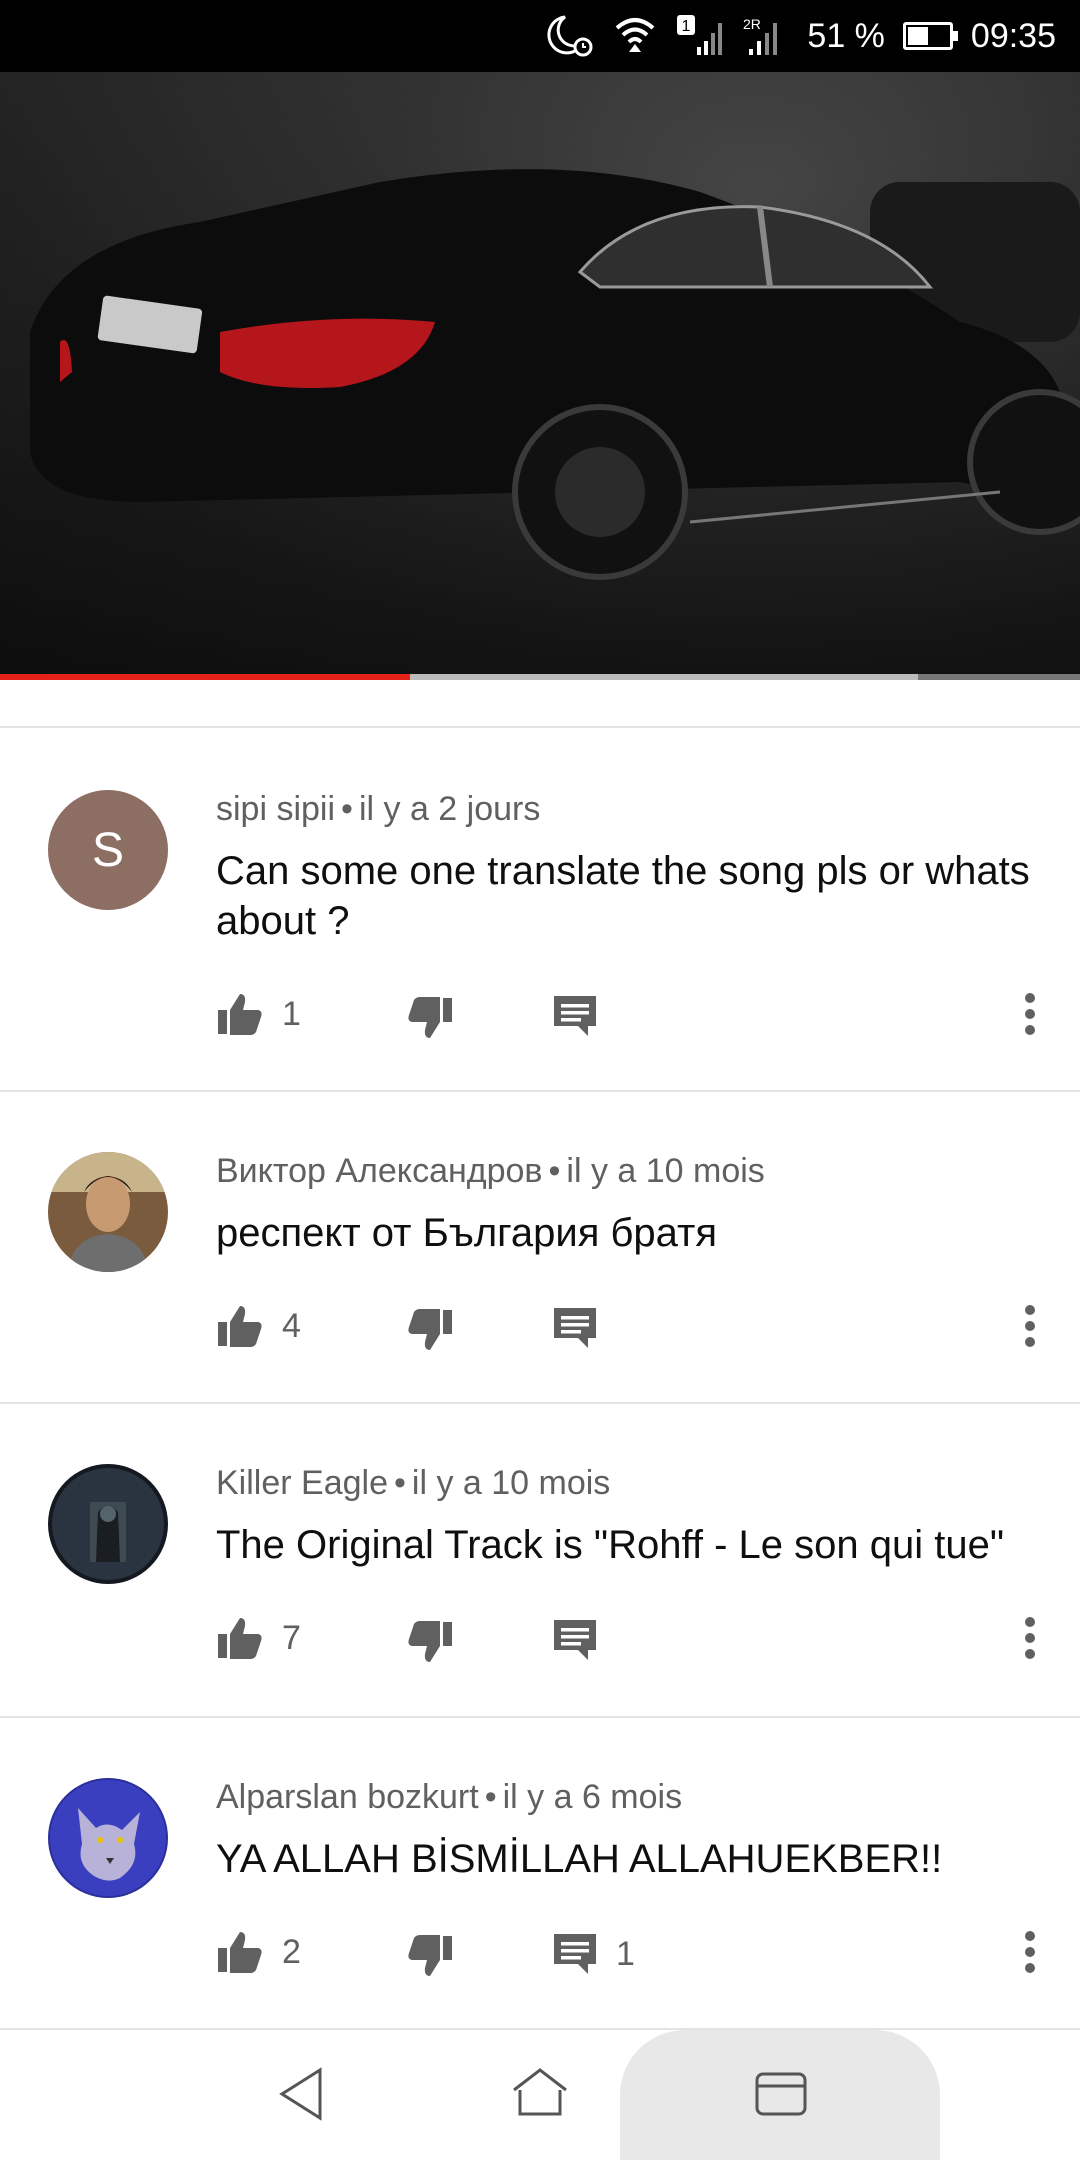  Describe the element at coordinates (466, 1233) in the screenshot. I see `comment-text: респект от България братя` at that location.